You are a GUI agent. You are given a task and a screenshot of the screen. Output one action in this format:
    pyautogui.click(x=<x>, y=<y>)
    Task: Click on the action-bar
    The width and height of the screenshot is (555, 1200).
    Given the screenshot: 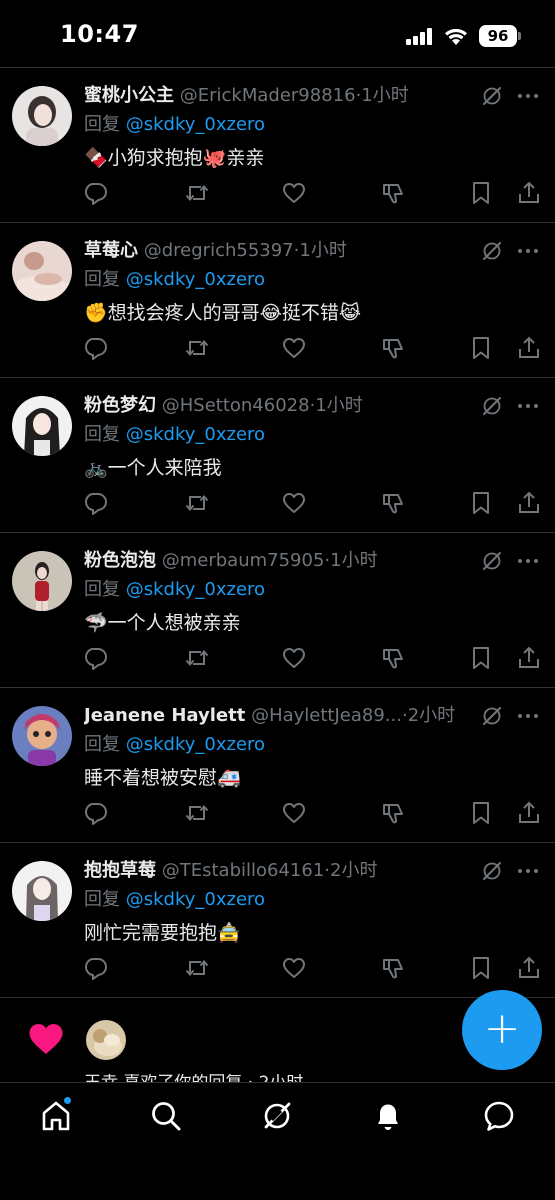 What is the action you would take?
    pyautogui.click(x=277, y=814)
    